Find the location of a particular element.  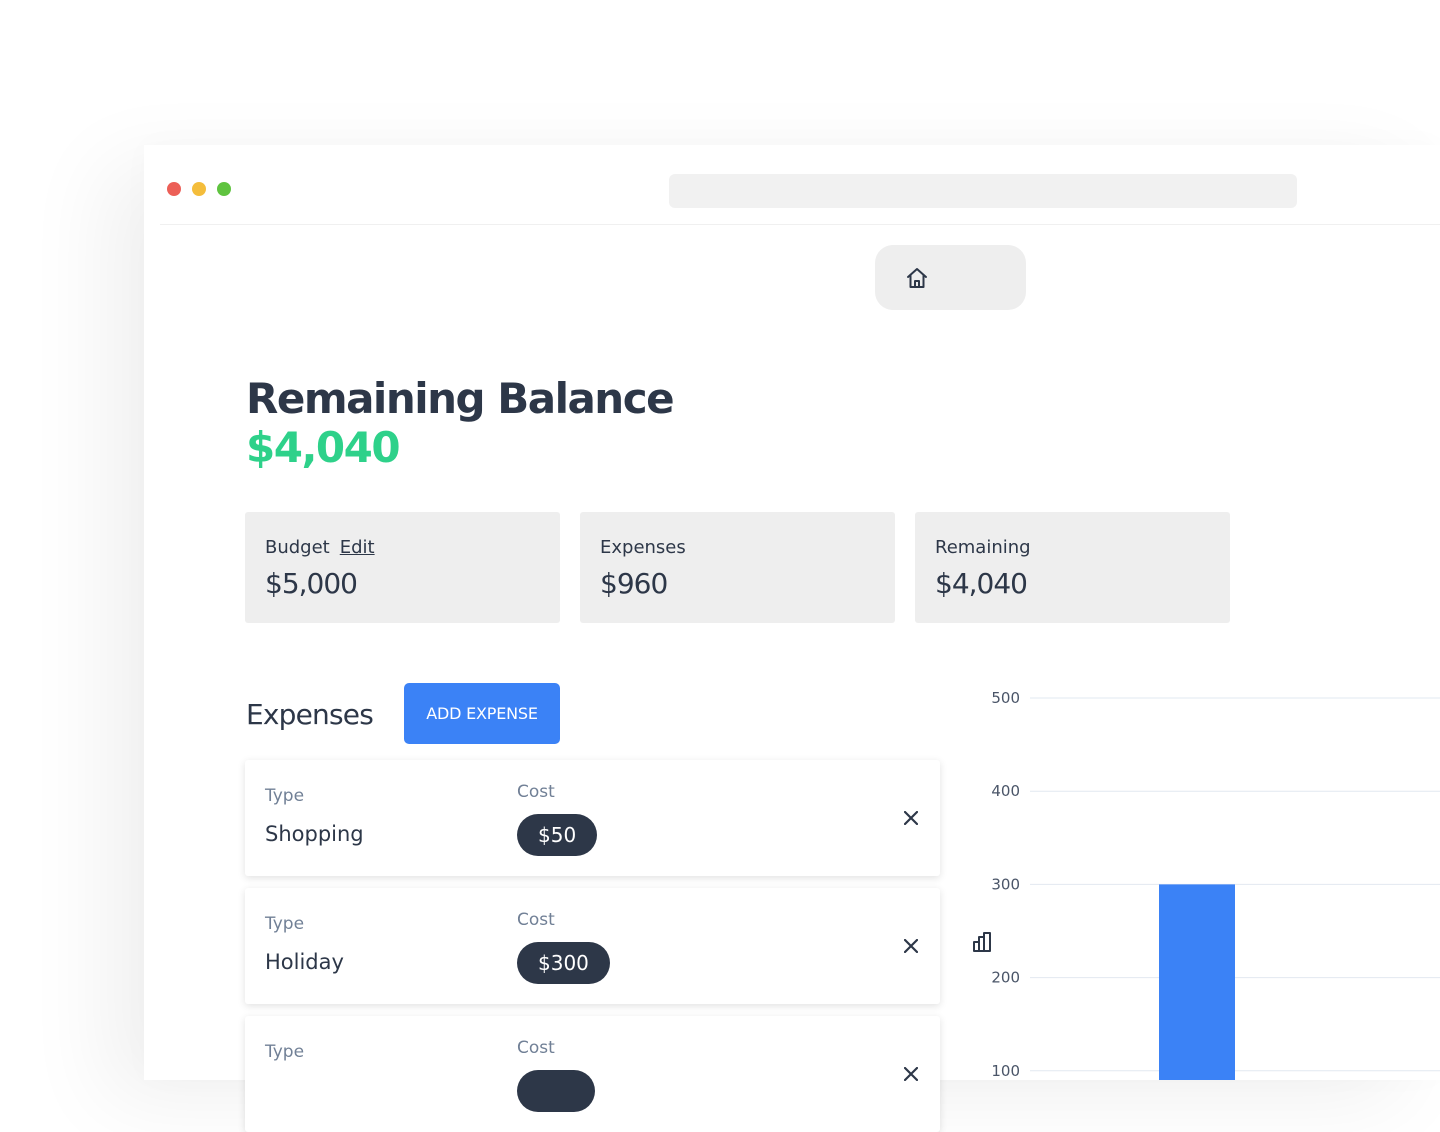

expenses-card: Expenses $960 is located at coordinates (737, 567).